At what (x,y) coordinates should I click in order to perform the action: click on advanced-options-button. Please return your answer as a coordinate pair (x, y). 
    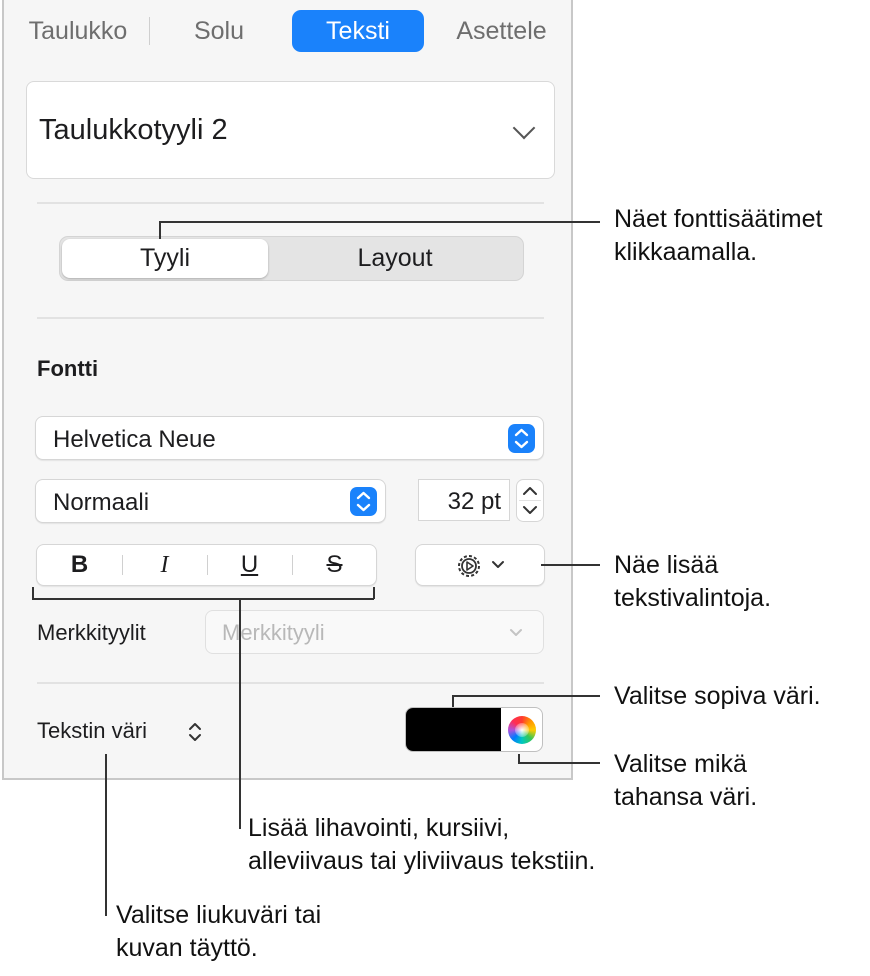
    Looking at the image, I should click on (480, 565).